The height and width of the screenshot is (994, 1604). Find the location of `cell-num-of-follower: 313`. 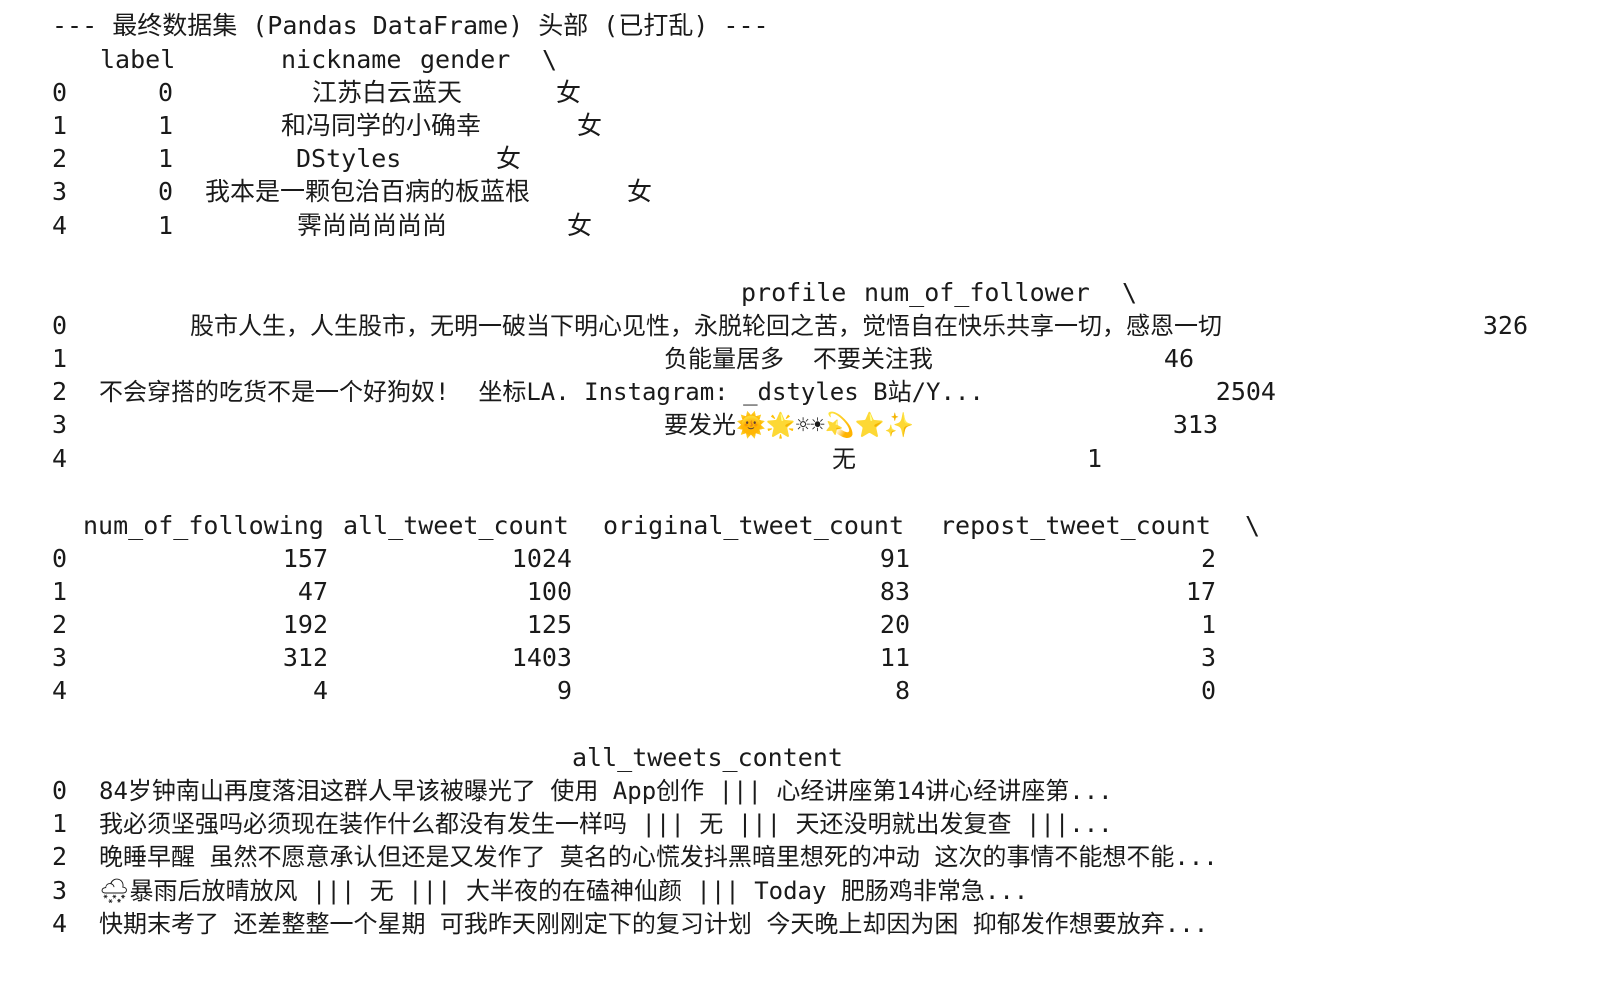

cell-num-of-follower: 313 is located at coordinates (1195, 424).